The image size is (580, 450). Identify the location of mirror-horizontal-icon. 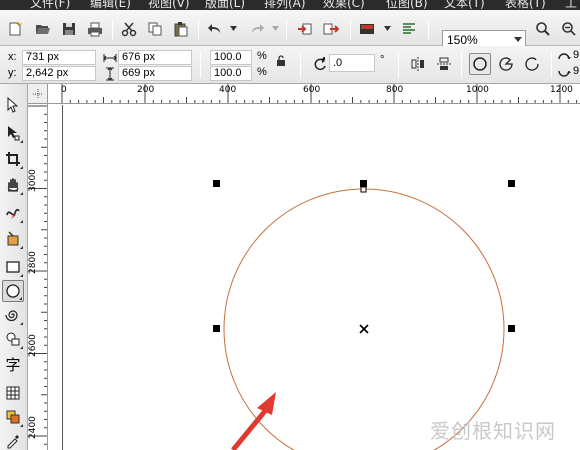
(417, 64).